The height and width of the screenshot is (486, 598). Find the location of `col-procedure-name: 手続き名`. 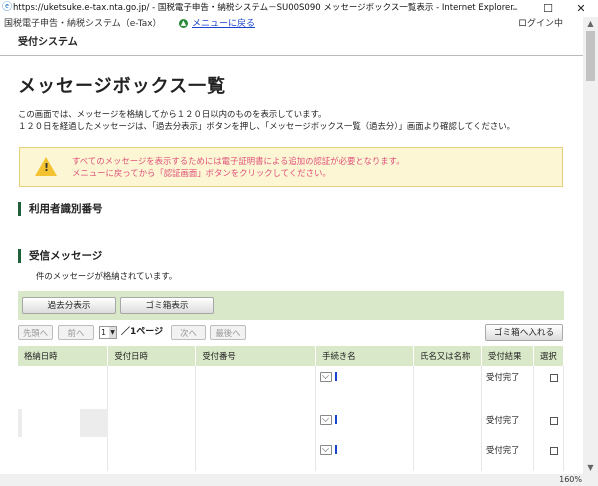

col-procedure-name: 手続き名 is located at coordinates (365, 356).